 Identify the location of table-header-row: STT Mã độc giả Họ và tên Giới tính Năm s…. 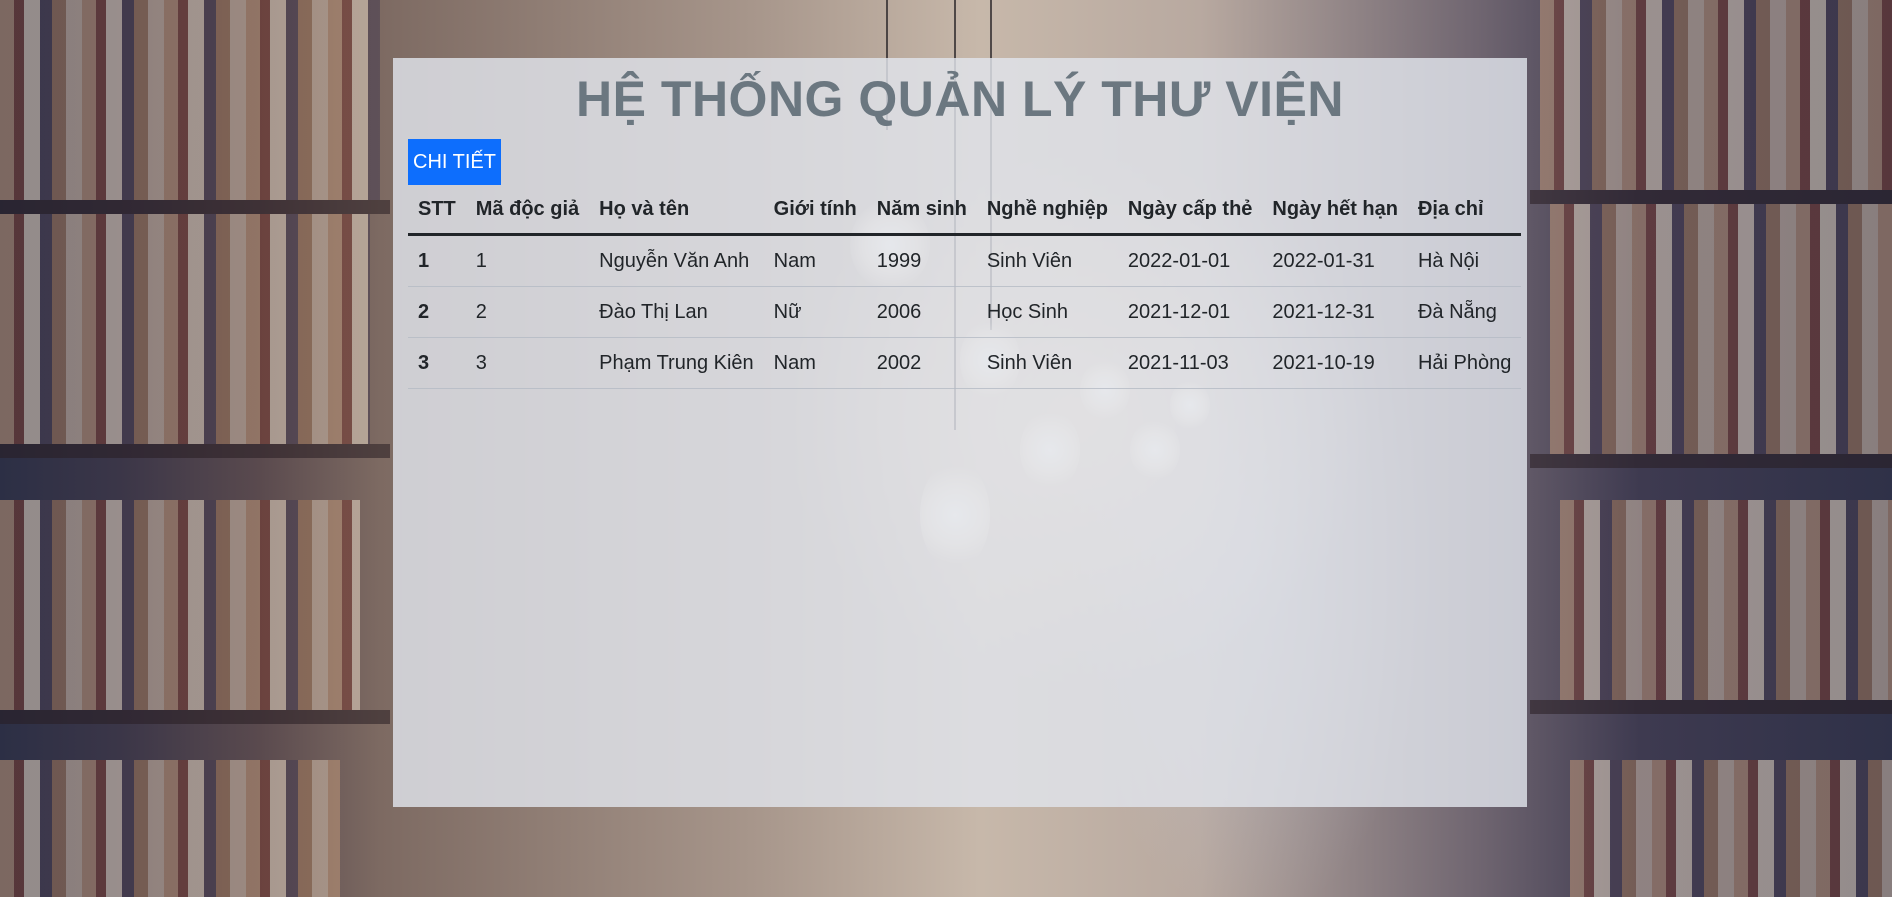
(965, 211).